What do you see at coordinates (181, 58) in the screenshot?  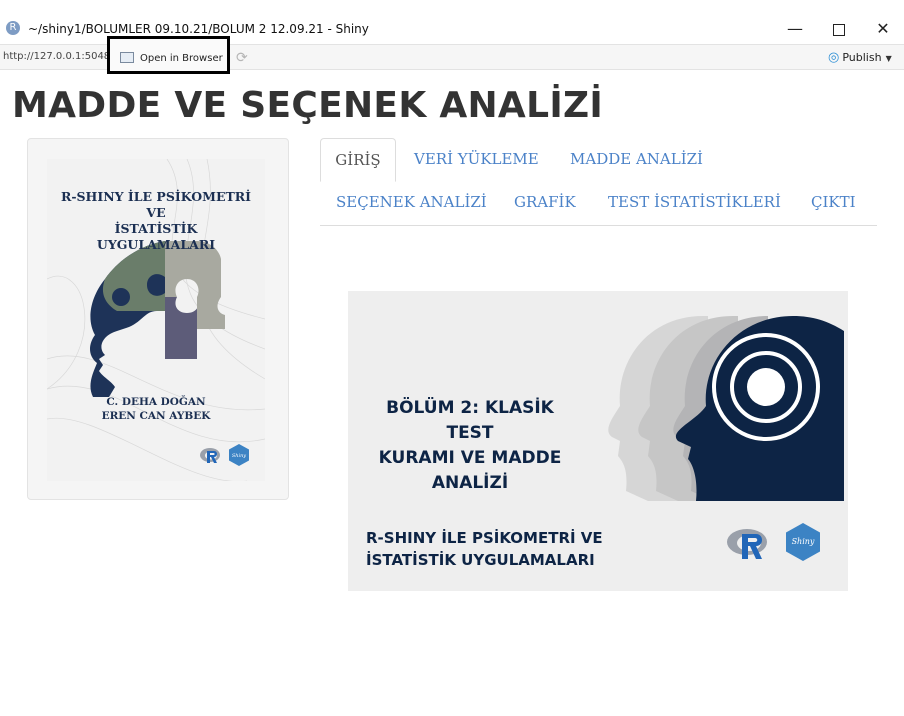 I see `open-in-browser-label: Open in Browser` at bounding box center [181, 58].